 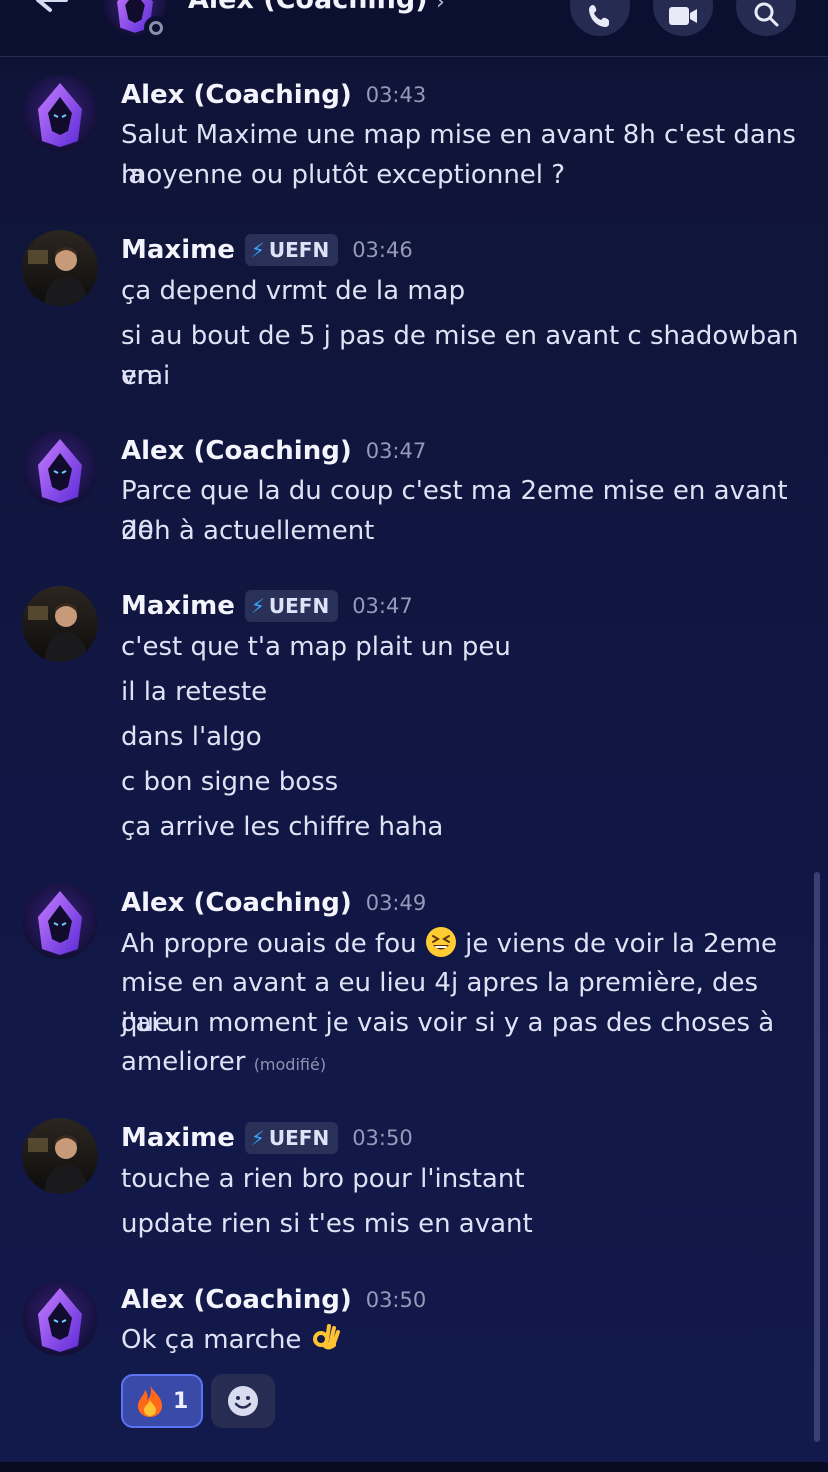 I want to click on scrollbar, so click(x=817, y=1157).